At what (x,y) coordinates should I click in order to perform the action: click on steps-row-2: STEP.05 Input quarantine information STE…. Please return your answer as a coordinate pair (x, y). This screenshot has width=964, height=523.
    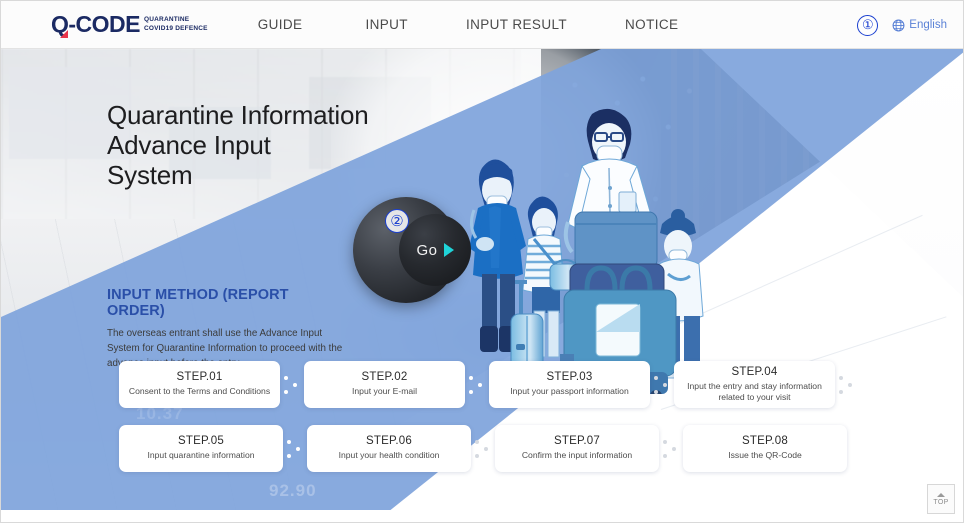
    Looking at the image, I should click on (489, 448).